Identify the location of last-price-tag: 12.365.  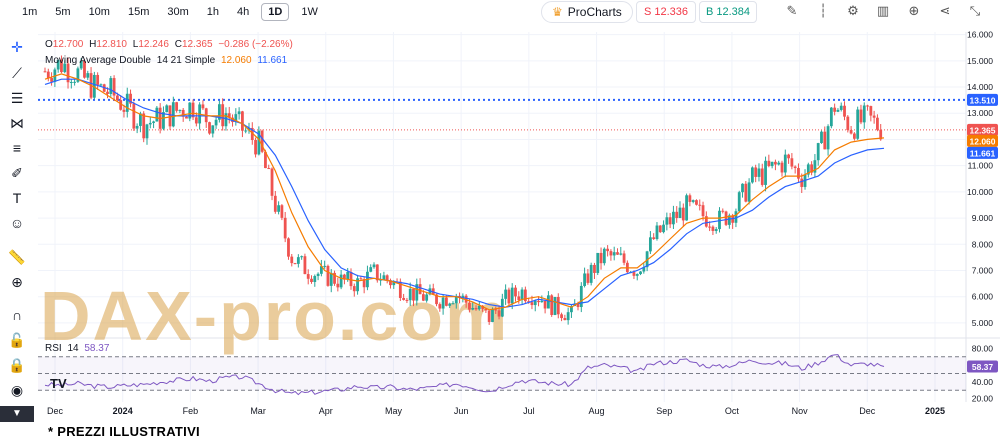
(983, 130).